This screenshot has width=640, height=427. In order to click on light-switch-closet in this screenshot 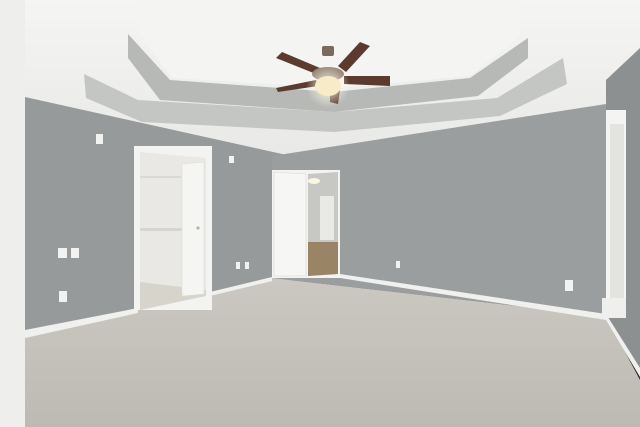, I will do `click(231, 159)`.